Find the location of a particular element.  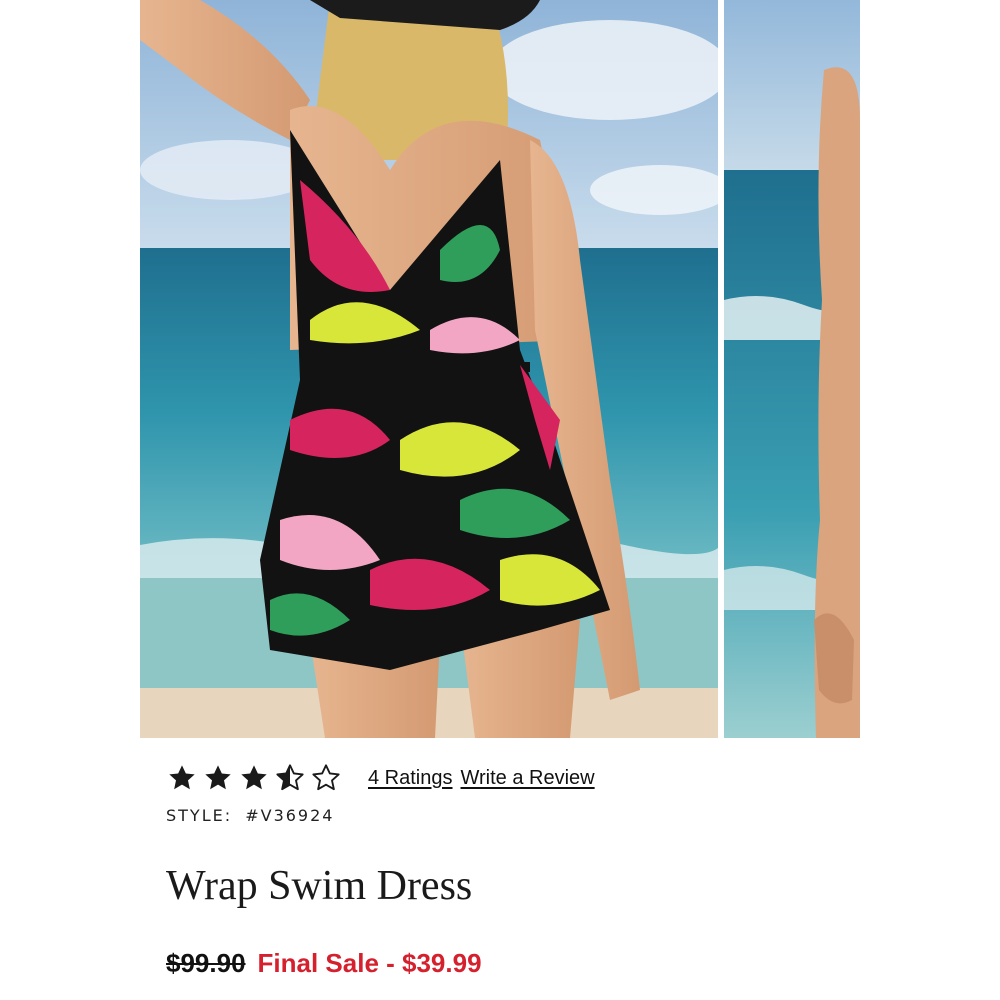

product-photo-next is located at coordinates (792, 369).